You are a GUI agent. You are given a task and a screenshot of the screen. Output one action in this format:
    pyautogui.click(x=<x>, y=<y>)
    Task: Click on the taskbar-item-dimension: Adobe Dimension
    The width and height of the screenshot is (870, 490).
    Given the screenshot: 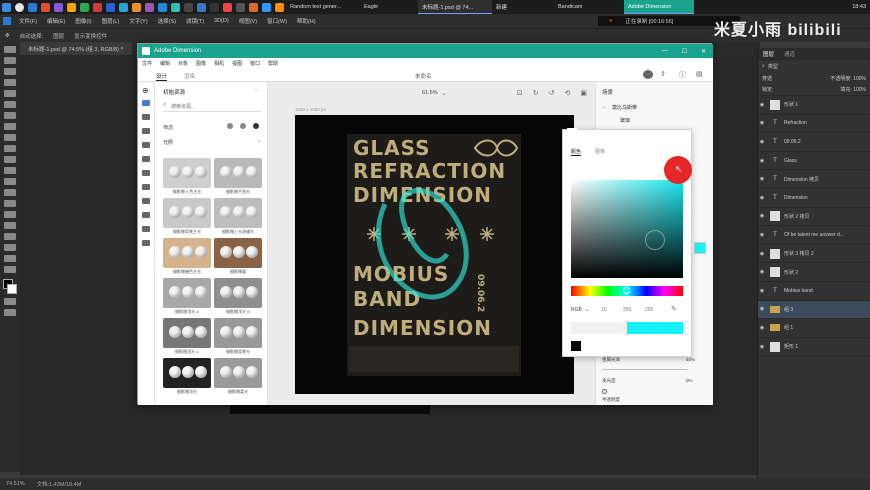 What is the action you would take?
    pyautogui.click(x=659, y=7)
    